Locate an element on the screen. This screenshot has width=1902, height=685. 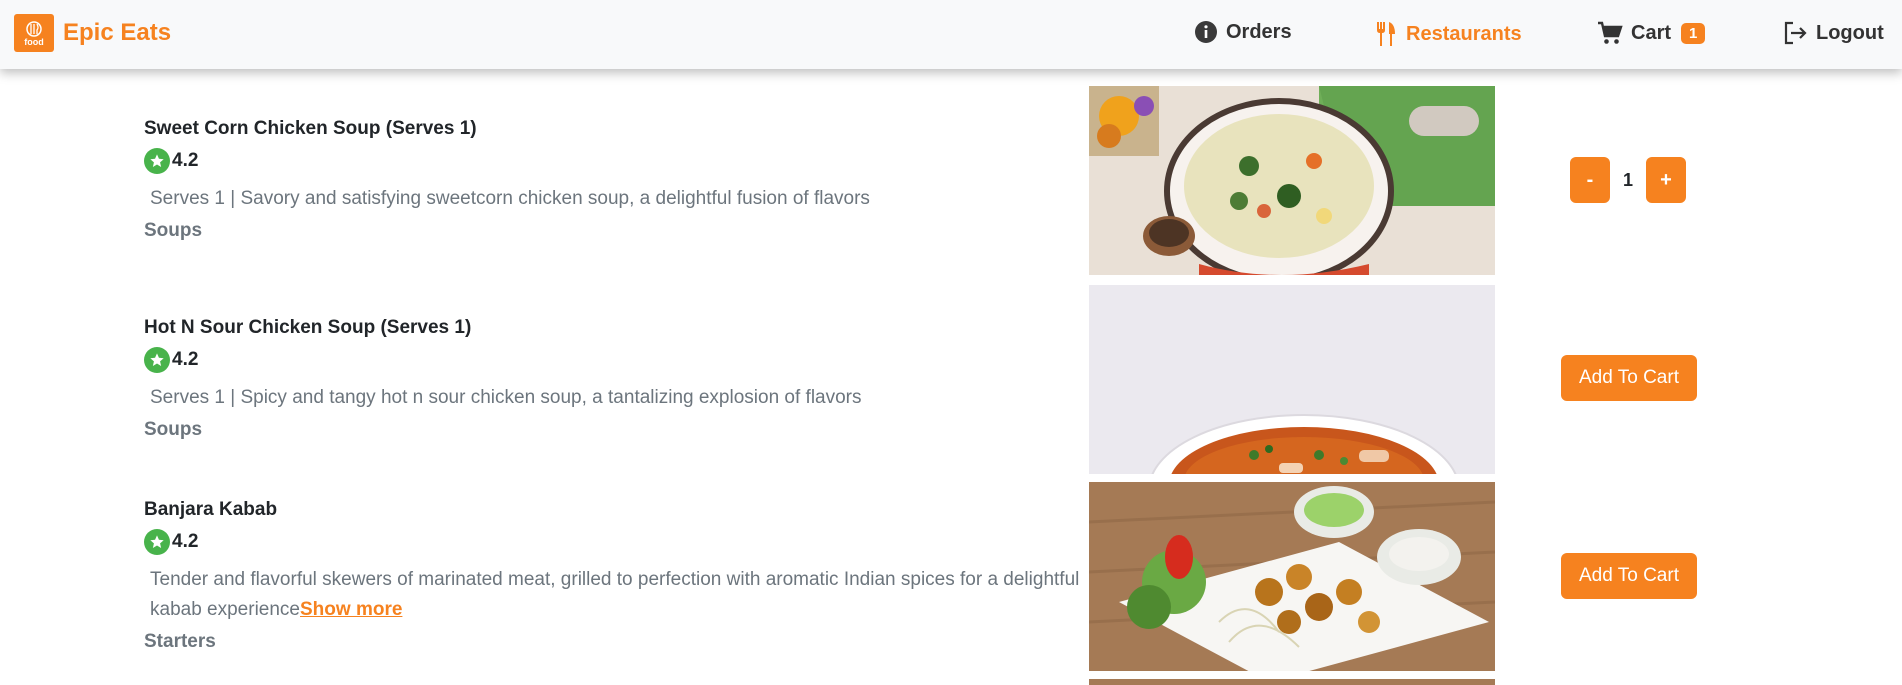
food-logo-icon is located at coordinates (34, 28).